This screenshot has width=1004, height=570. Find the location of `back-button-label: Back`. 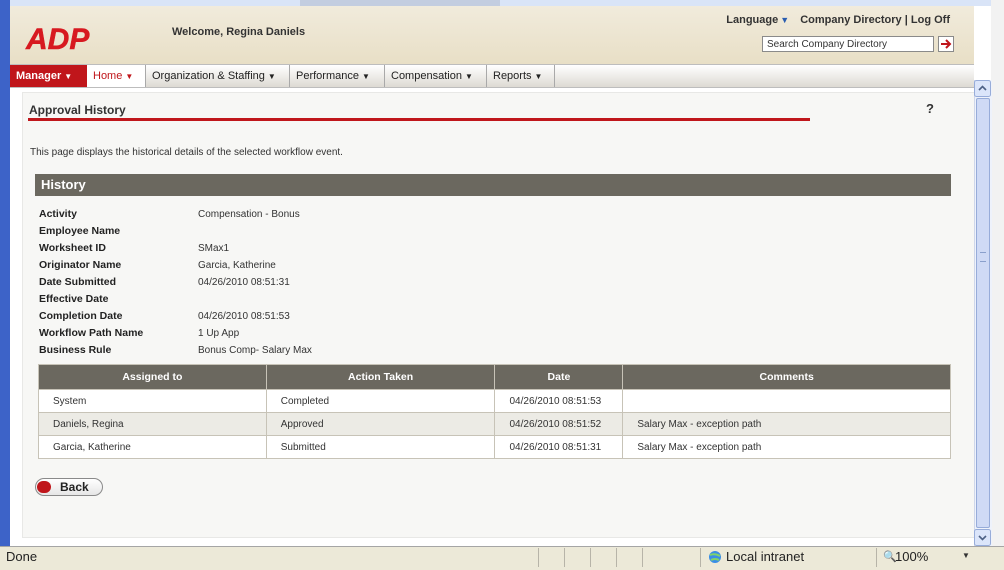

back-button-label: Back is located at coordinates (74, 487).